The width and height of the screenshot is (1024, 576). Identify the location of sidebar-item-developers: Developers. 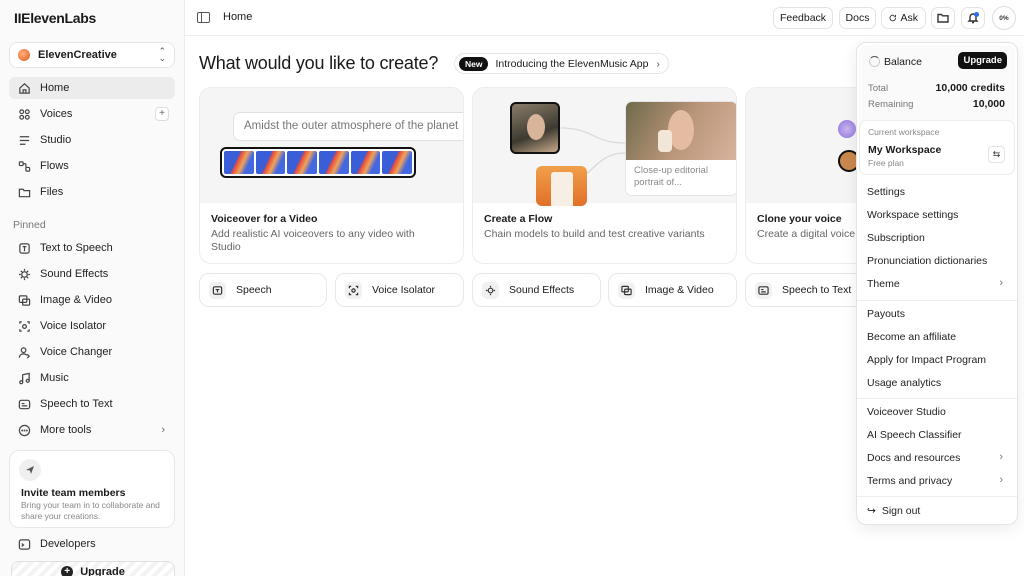
(92, 544).